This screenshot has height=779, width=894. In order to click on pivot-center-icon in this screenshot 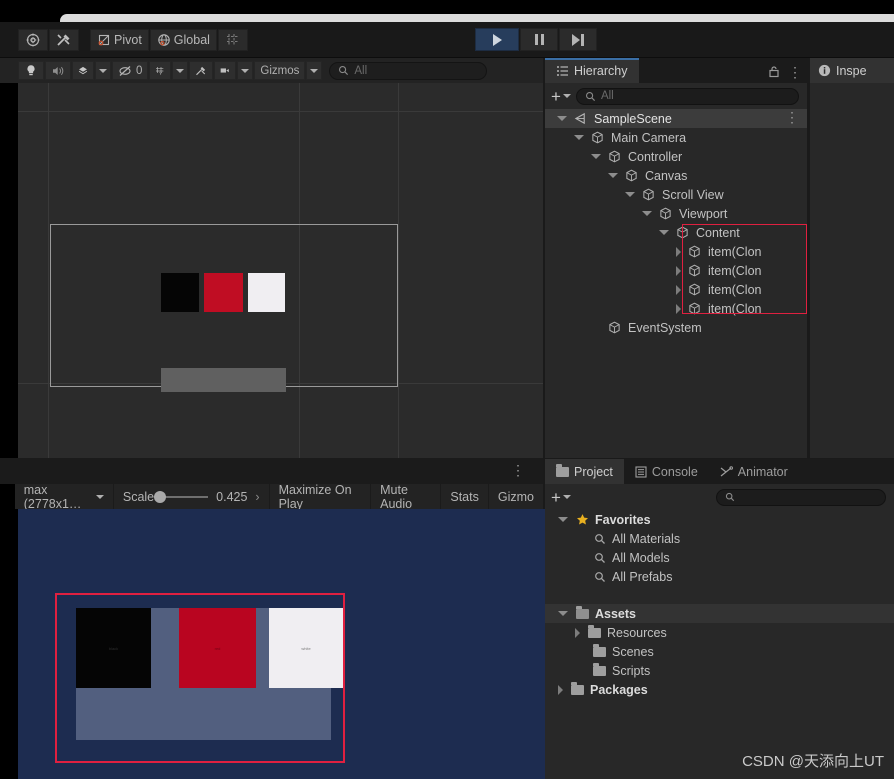, I will do `click(33, 39)`.